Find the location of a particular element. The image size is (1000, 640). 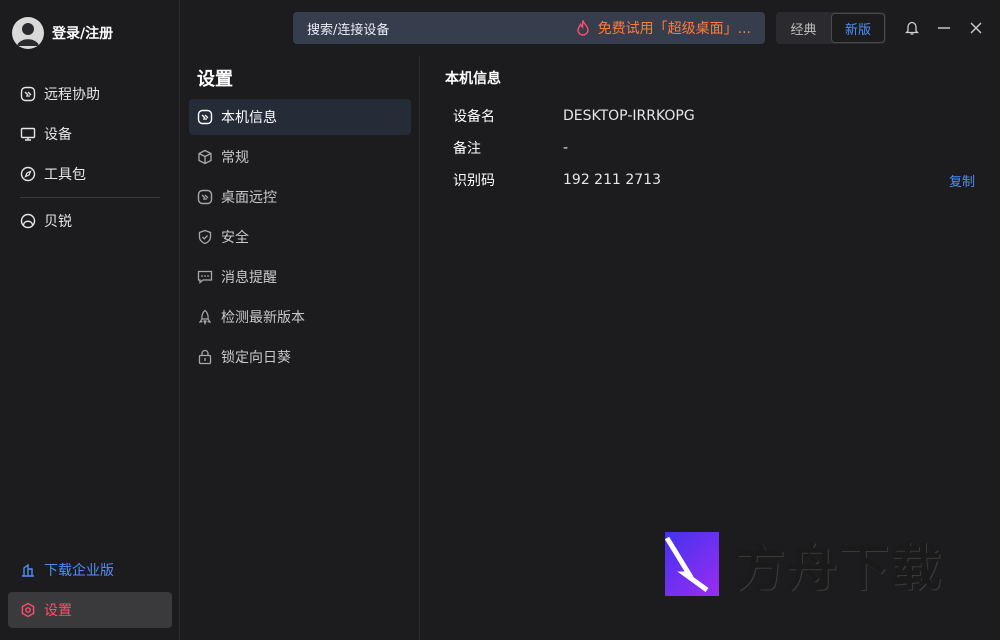

settings-item-label: 检测最新版本 is located at coordinates (263, 318).